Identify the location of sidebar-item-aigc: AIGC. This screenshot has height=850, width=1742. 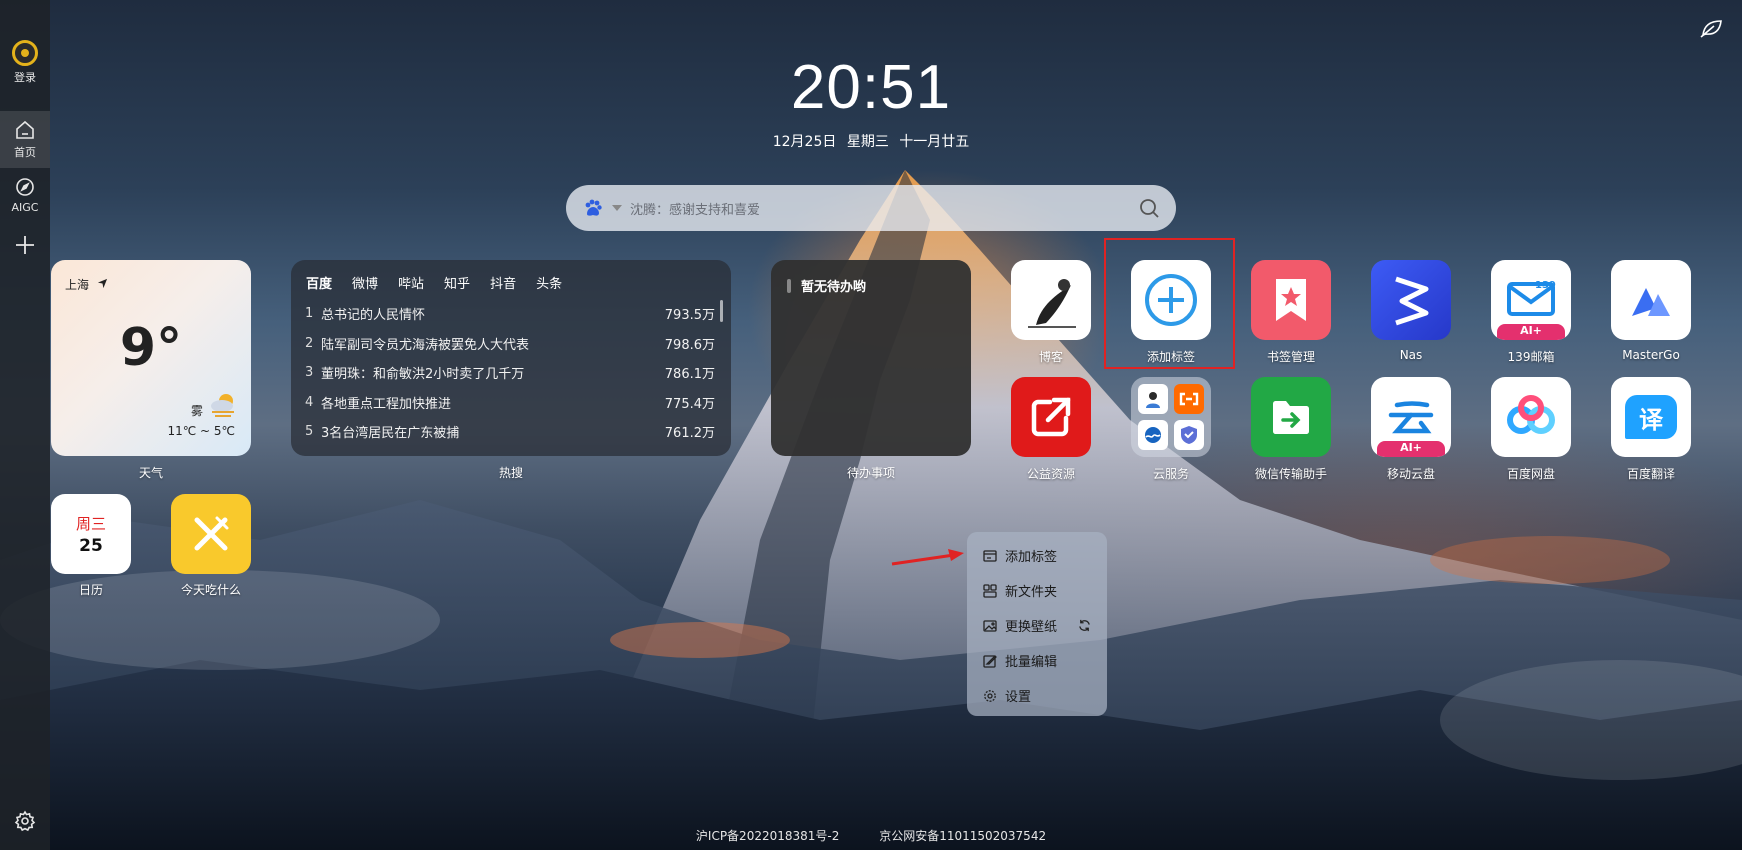
(25, 195).